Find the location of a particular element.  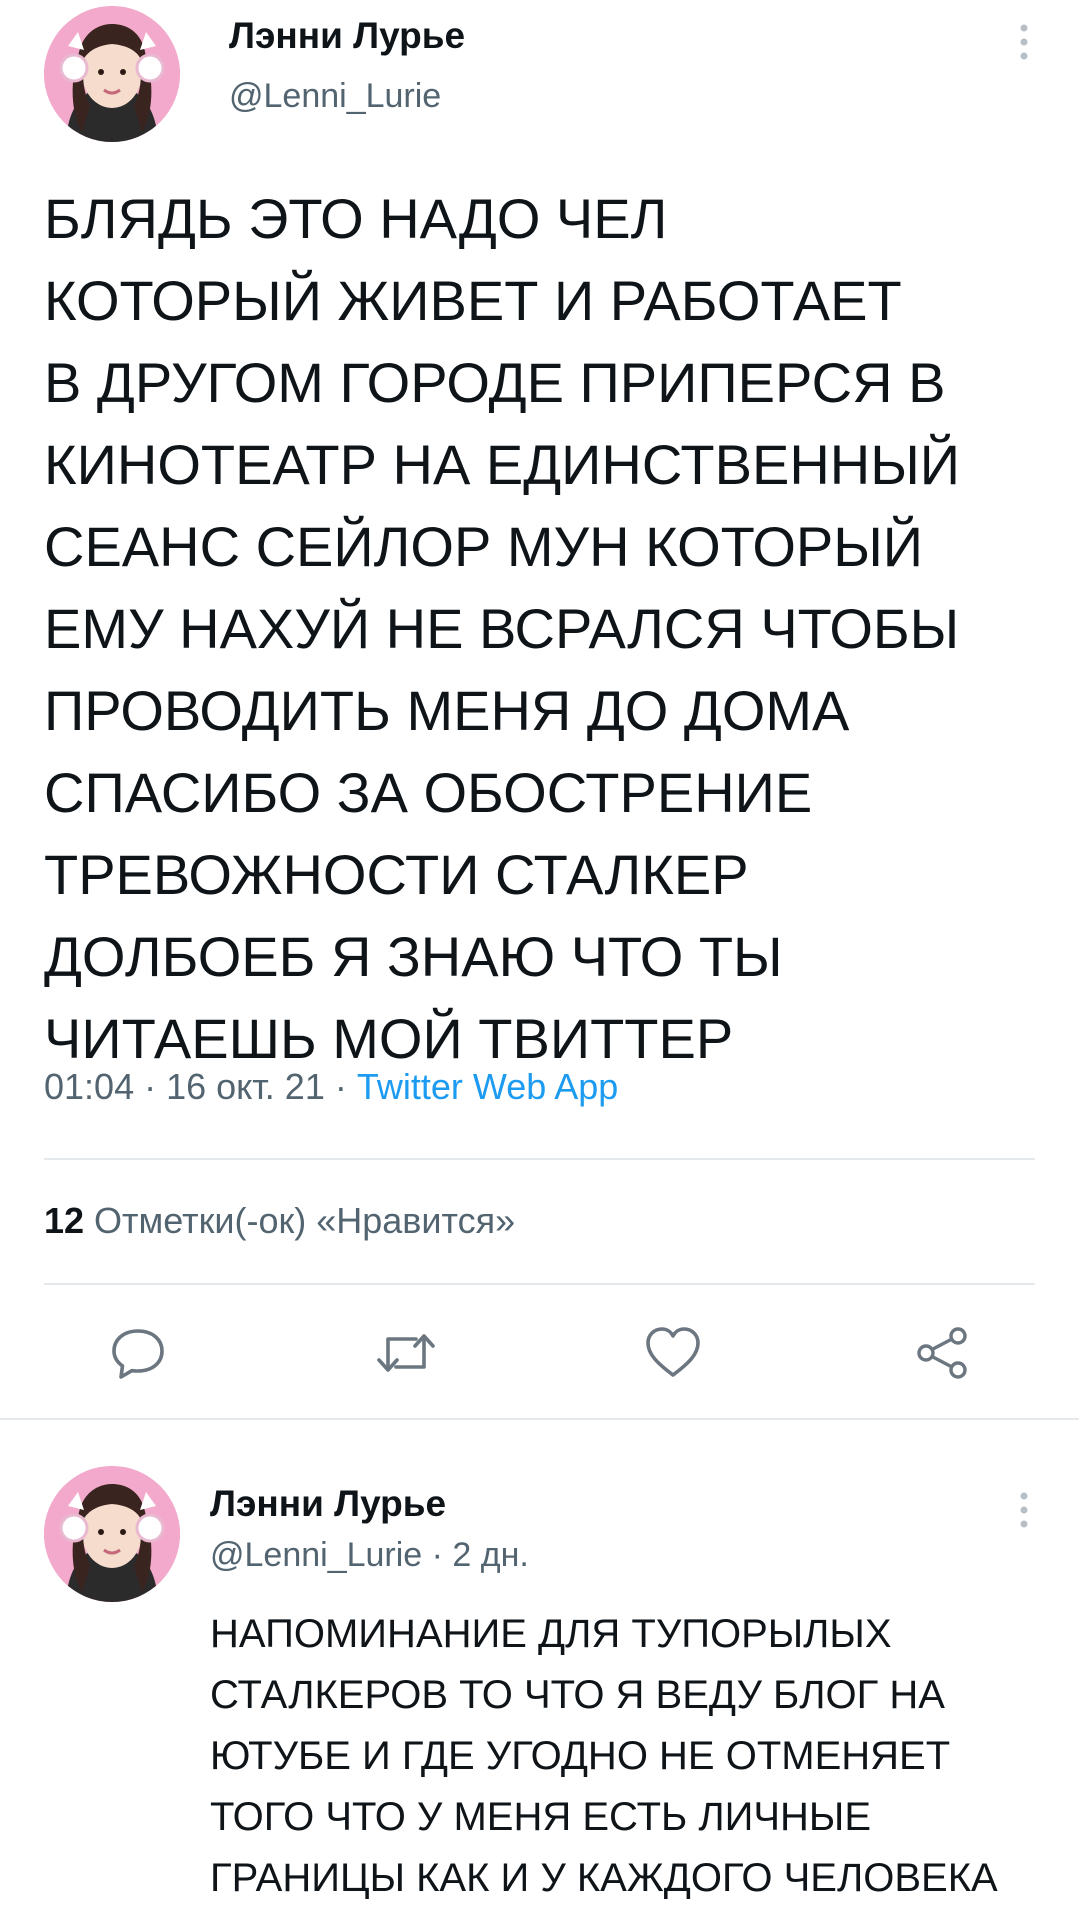

like-button is located at coordinates (673, 1353).